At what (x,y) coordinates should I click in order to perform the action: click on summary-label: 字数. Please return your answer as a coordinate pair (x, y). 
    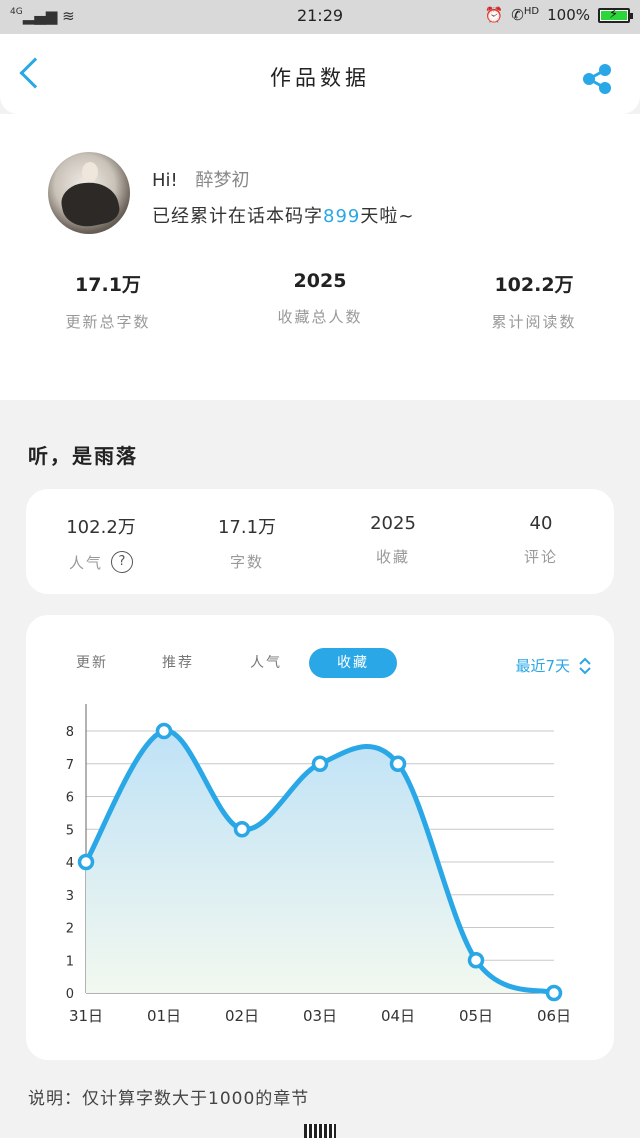
    Looking at the image, I should click on (246, 562).